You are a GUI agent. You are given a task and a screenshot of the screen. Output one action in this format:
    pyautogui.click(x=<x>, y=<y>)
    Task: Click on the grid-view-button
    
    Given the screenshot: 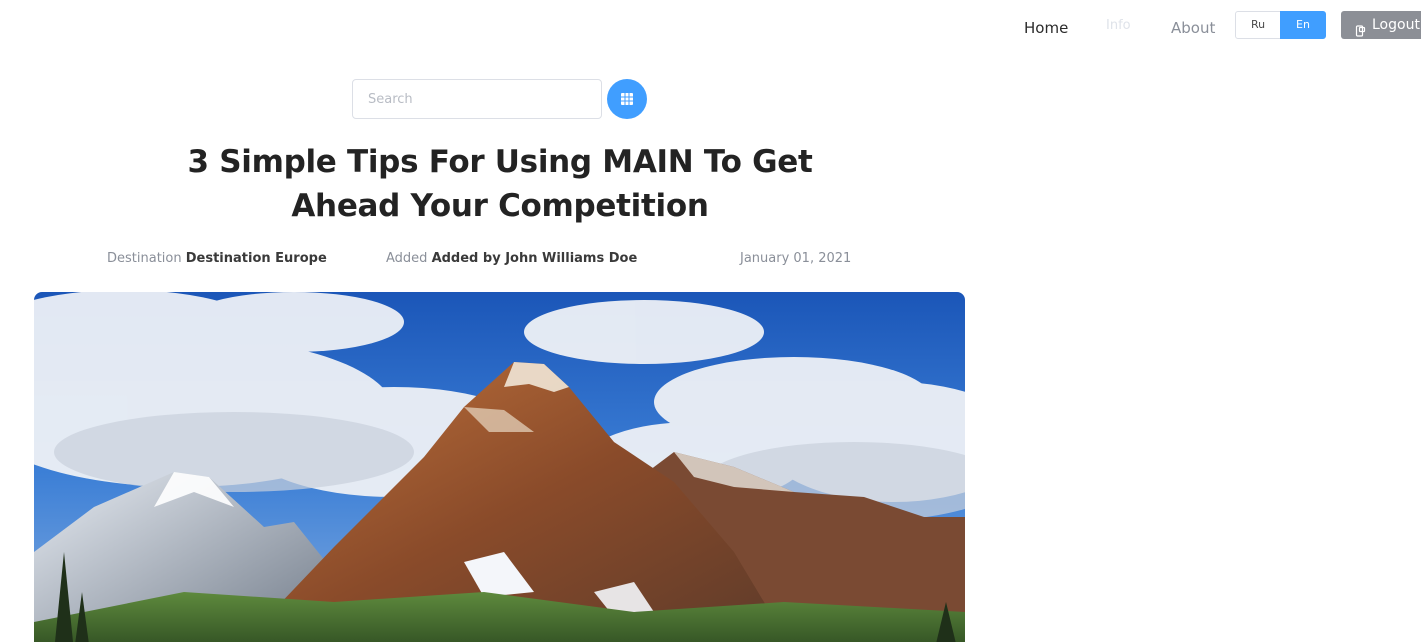 What is the action you would take?
    pyautogui.click(x=627, y=99)
    